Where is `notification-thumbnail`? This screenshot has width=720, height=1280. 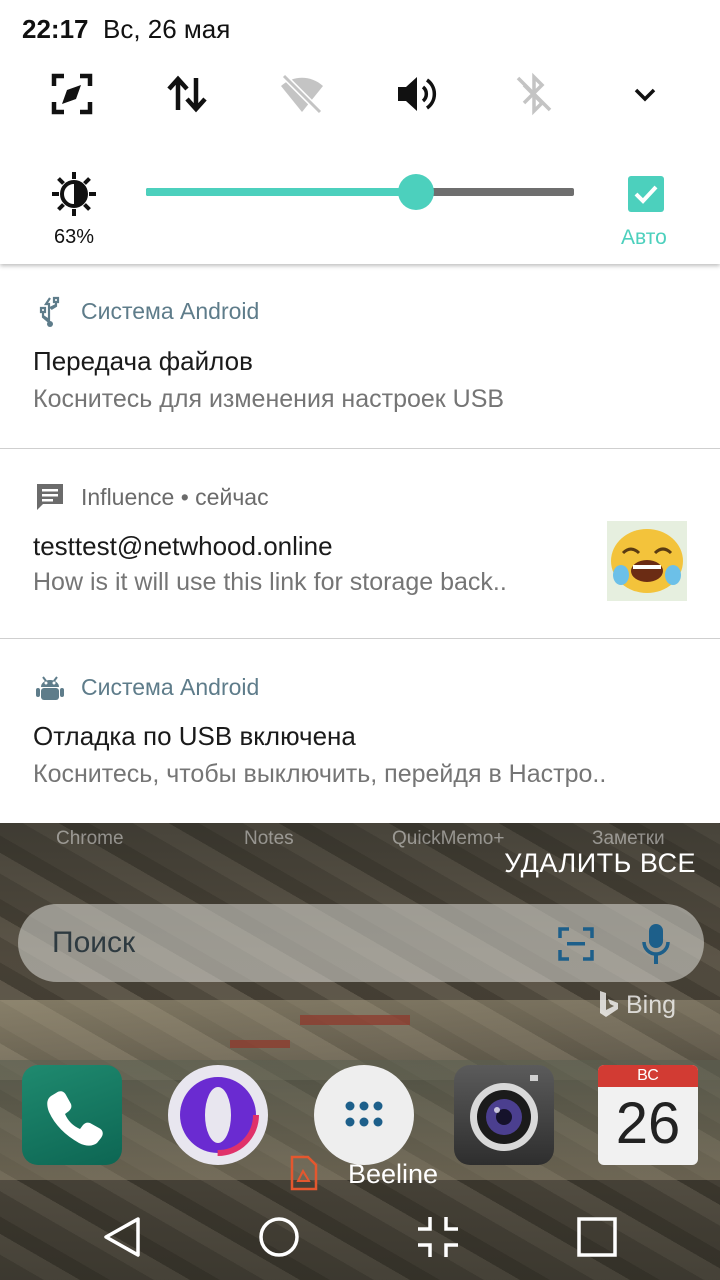 notification-thumbnail is located at coordinates (647, 561).